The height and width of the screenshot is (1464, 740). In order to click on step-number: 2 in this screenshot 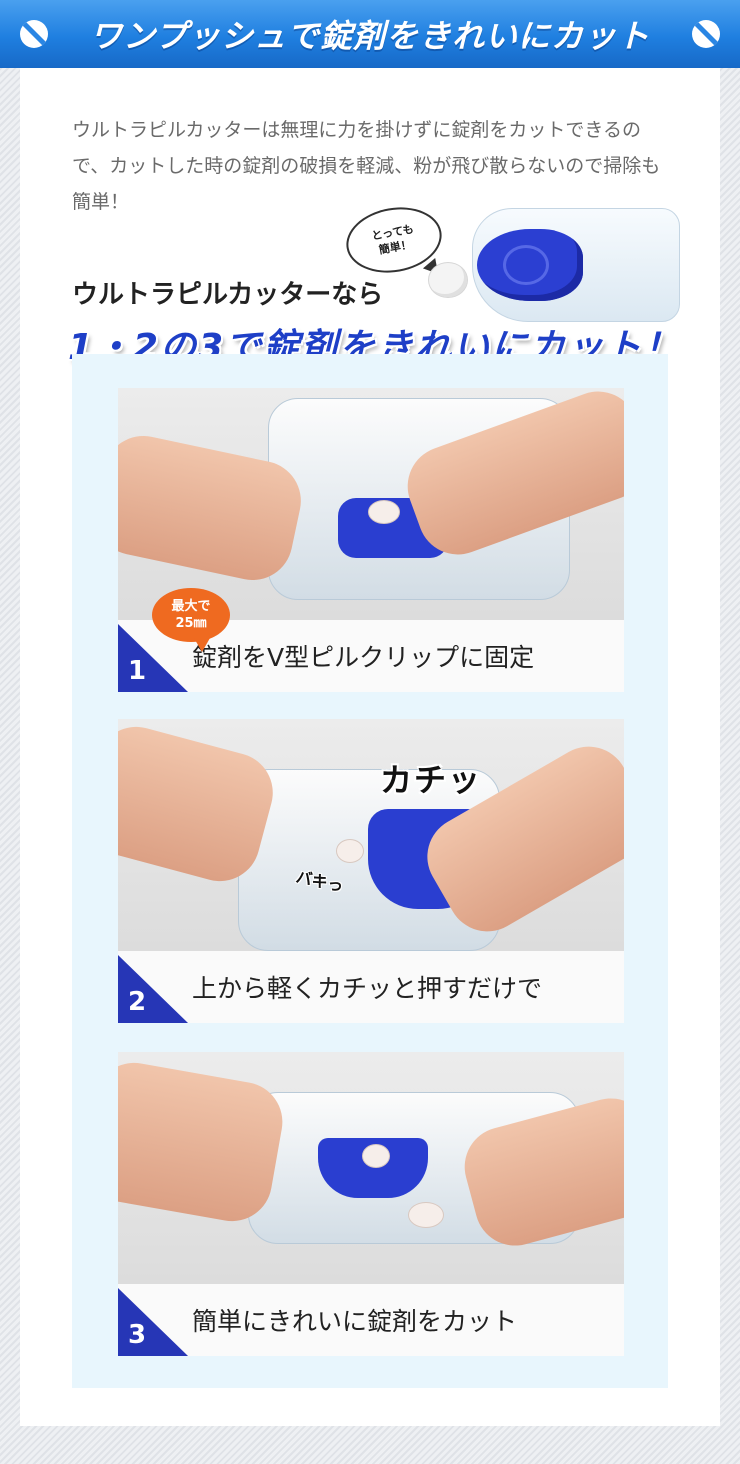, I will do `click(137, 1002)`.